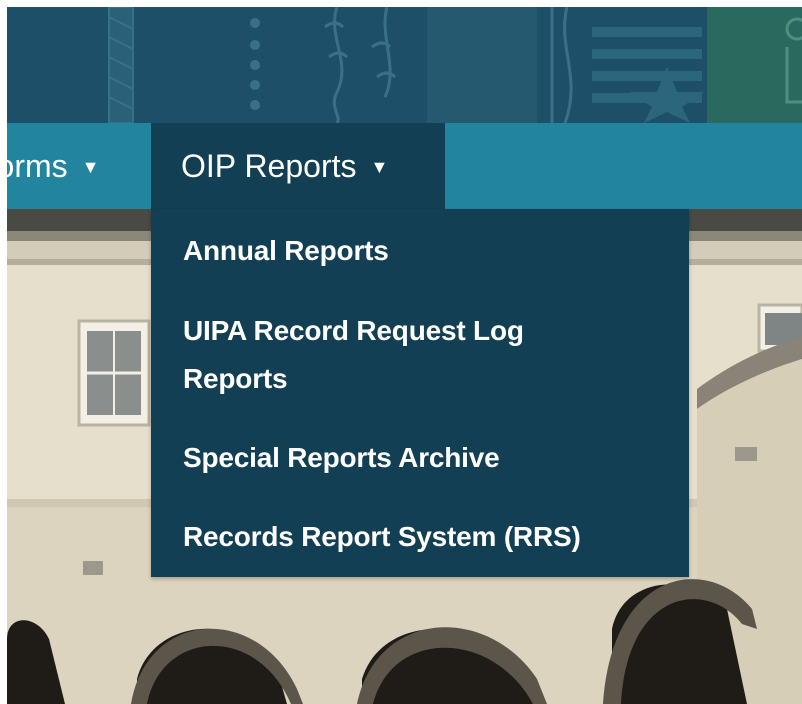  Describe the element at coordinates (3, 352) in the screenshot. I see `left-border` at that location.